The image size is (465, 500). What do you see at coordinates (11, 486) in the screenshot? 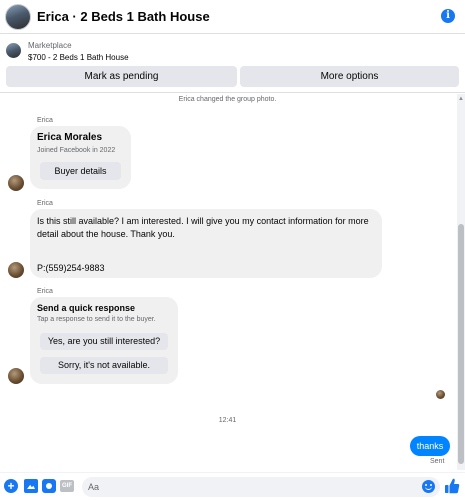
I see `plus-icon: +` at bounding box center [11, 486].